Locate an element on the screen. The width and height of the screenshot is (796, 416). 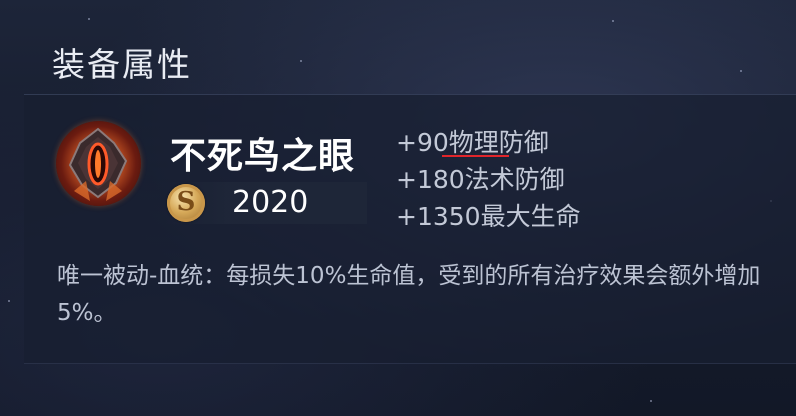
item-stats-list: +90物理防御 +180法术防御 +1350最大生命 is located at coordinates (488, 179).